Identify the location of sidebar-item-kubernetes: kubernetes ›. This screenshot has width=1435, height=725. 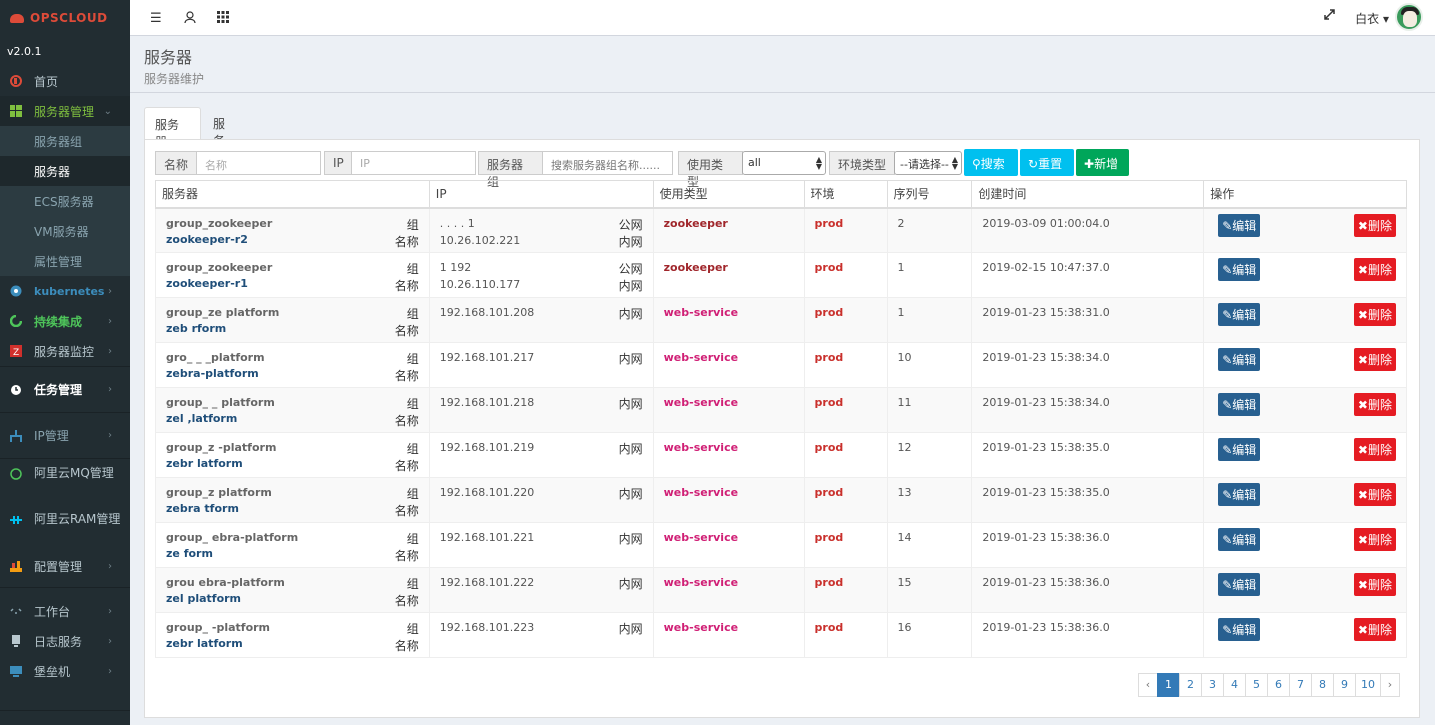
(65, 291).